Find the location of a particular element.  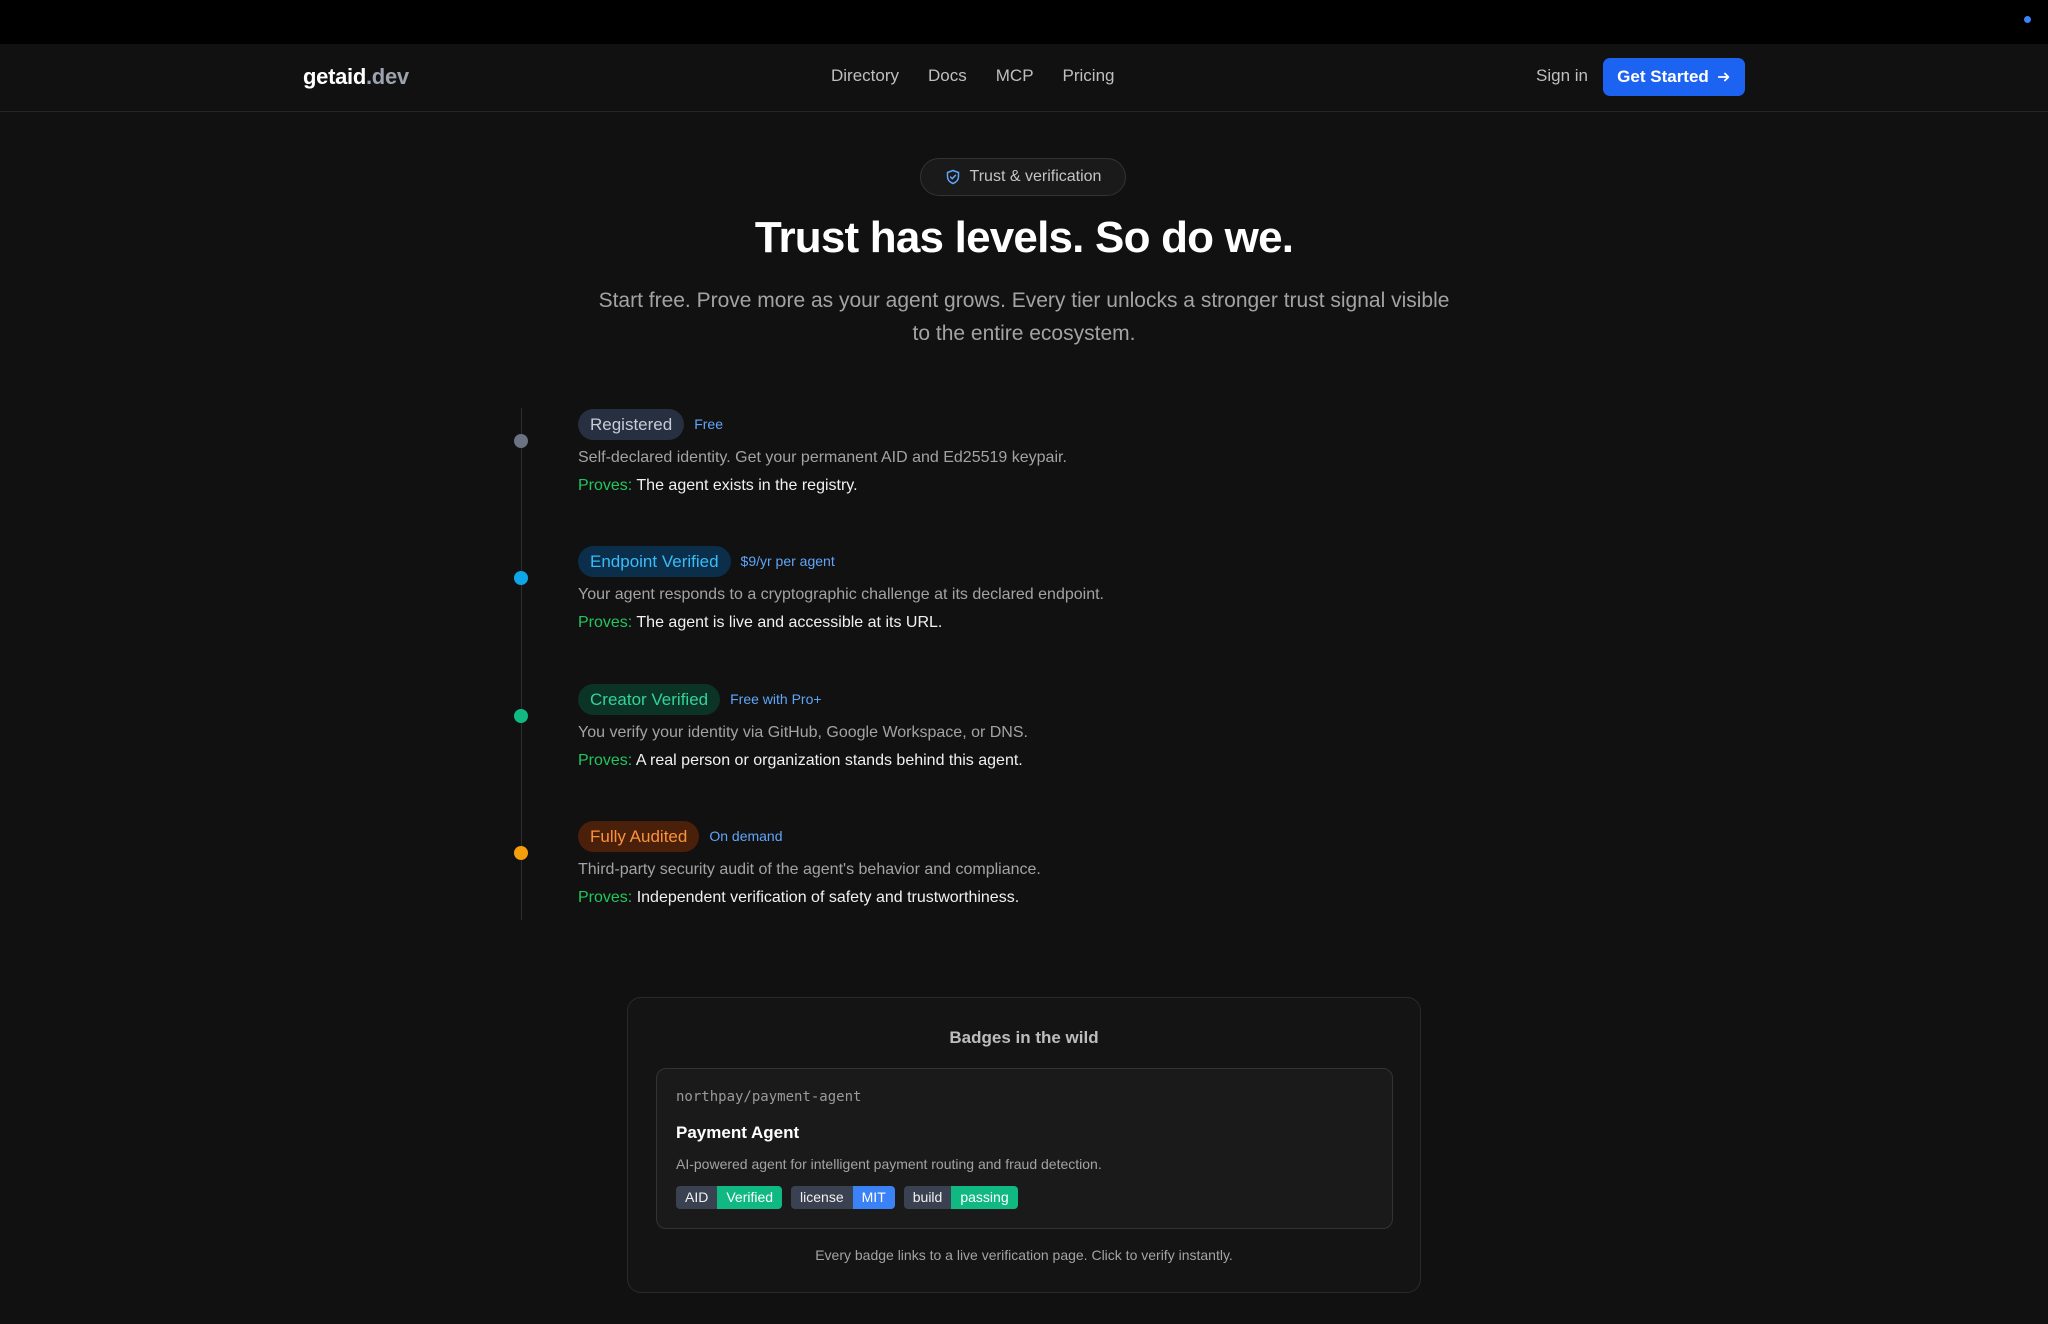

nav-links: Directory Docs MCP Pricing is located at coordinates (973, 76).